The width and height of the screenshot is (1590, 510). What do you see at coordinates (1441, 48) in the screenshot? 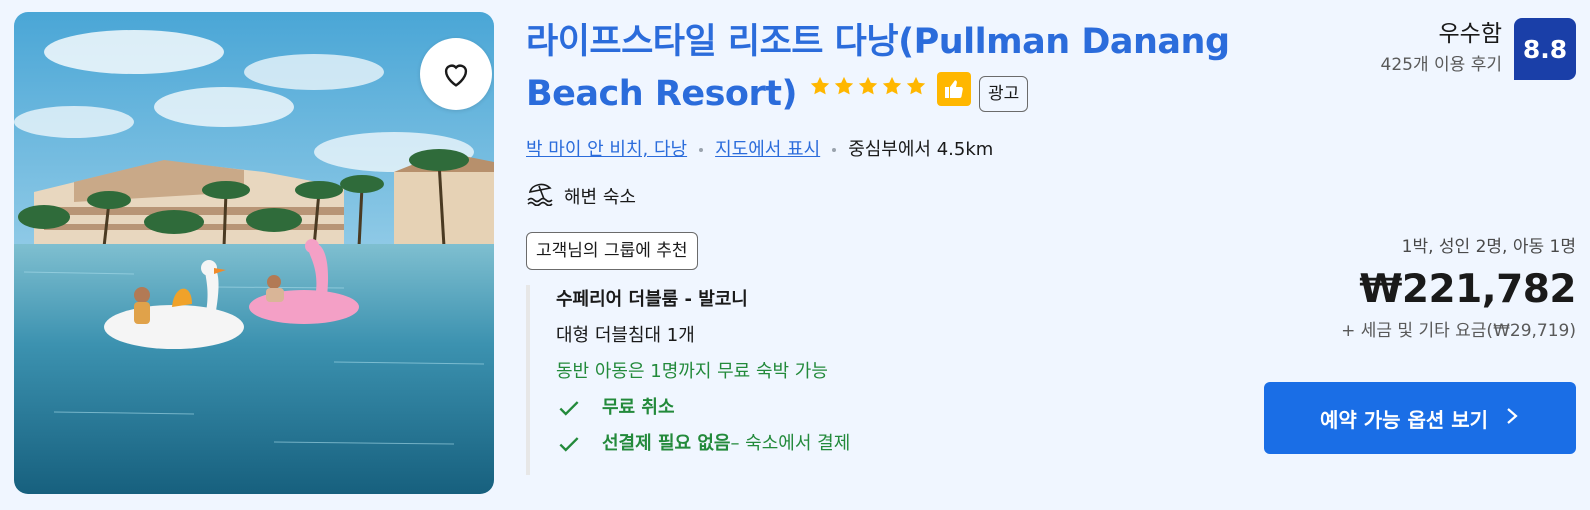
I see `review-score-text: 우수함 425개 이용 후기` at bounding box center [1441, 48].